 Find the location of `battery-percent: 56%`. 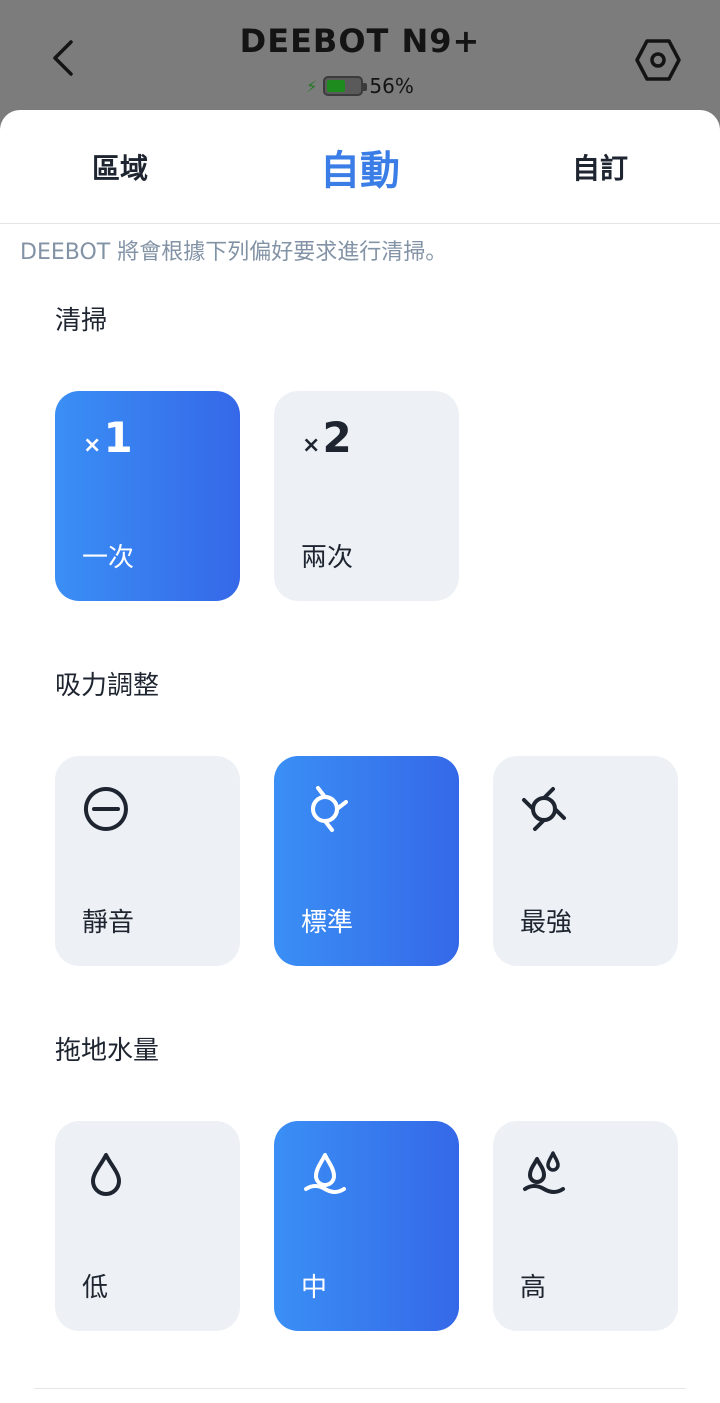

battery-percent: 56% is located at coordinates (391, 86).